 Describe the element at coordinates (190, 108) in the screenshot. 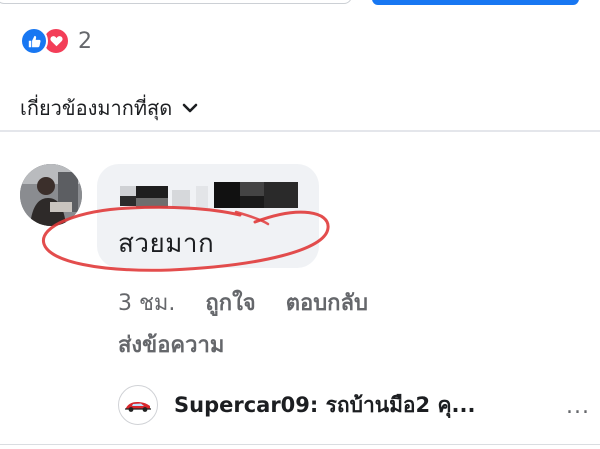

I see `chevron-down-icon` at that location.